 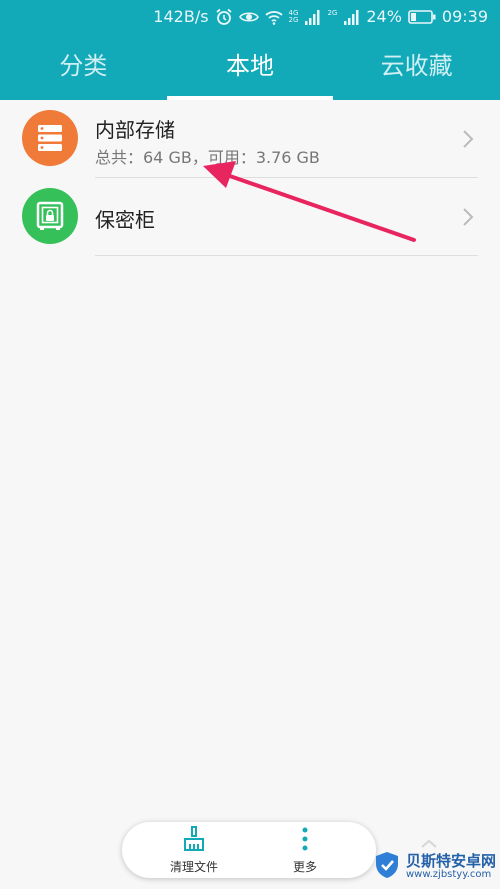 I want to click on watermark: 贝斯特安卓网 www.zjbstyy.com, so click(x=434, y=867).